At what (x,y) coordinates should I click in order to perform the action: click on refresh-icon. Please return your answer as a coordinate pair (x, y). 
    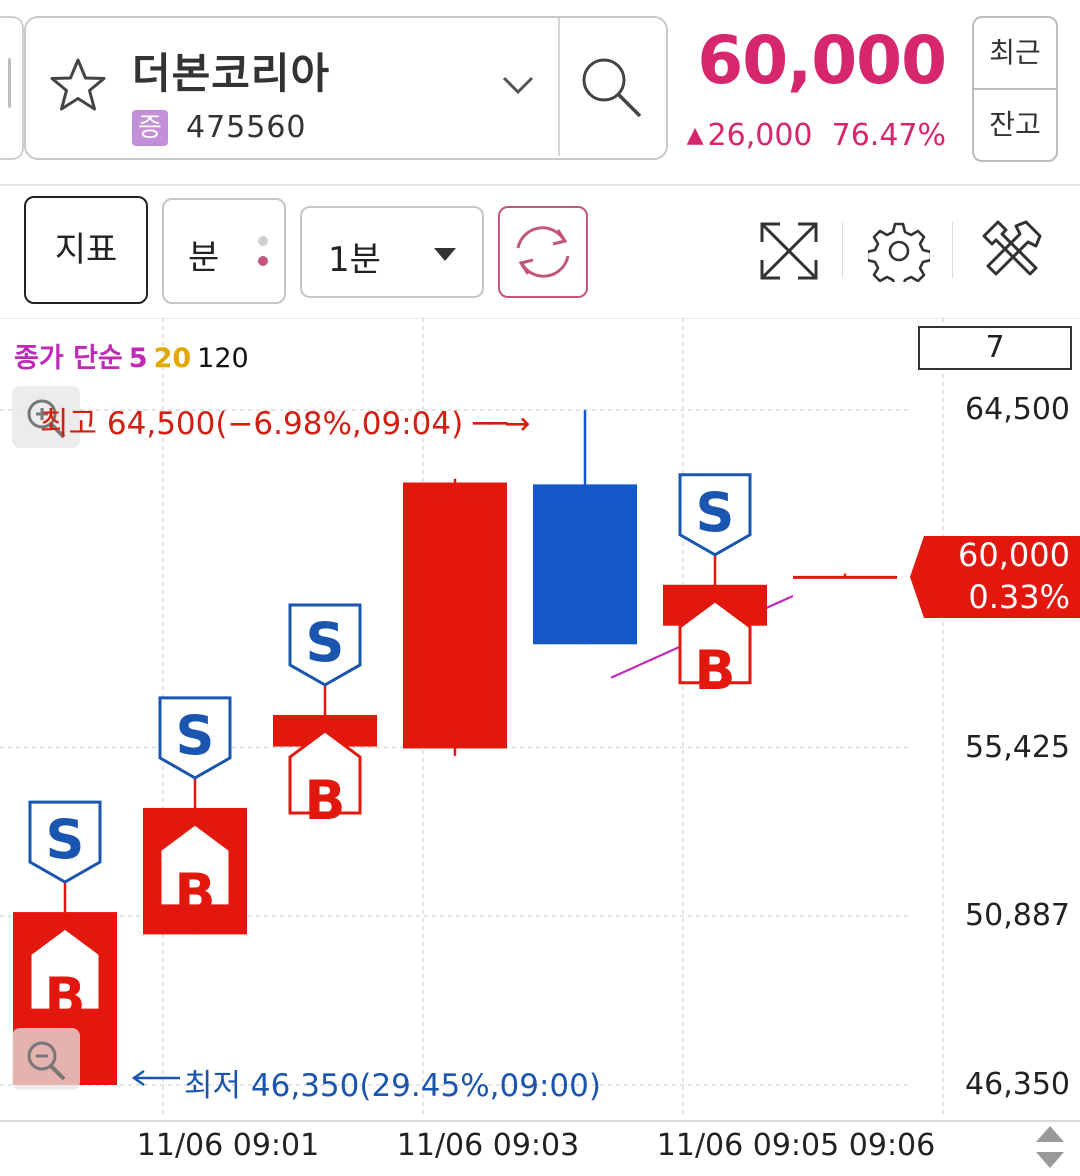
    Looking at the image, I should click on (543, 252).